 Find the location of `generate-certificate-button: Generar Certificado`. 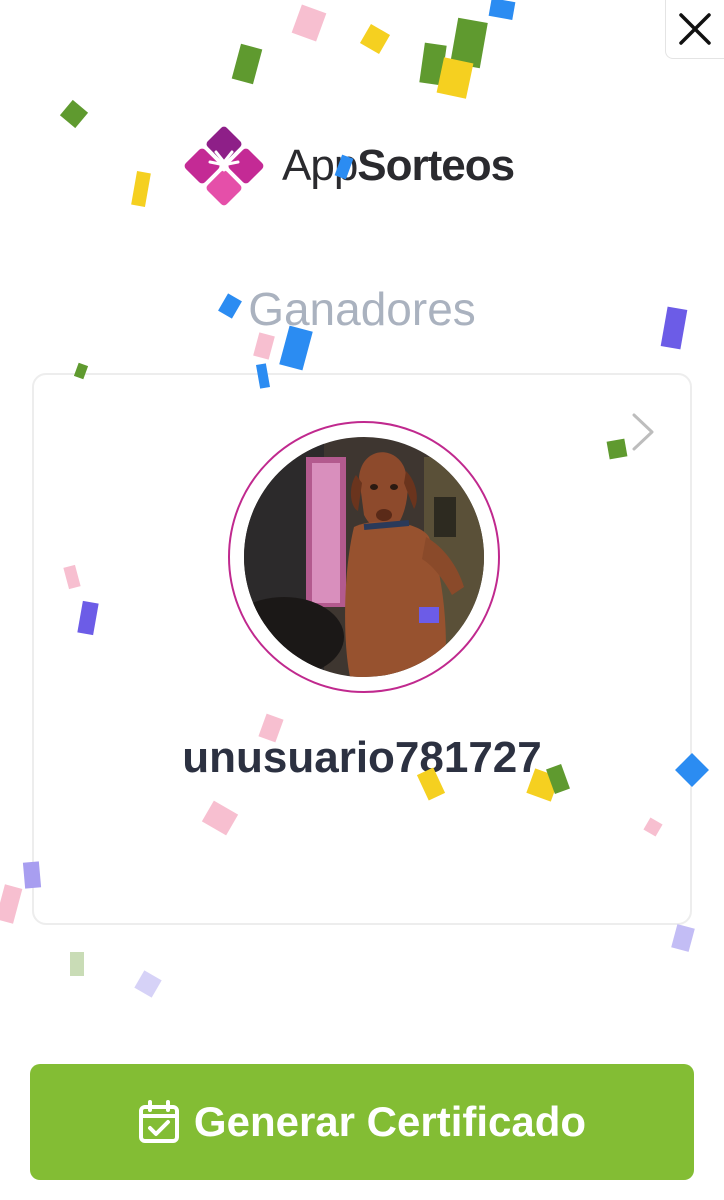

generate-certificate-button: Generar Certificado is located at coordinates (362, 1122).